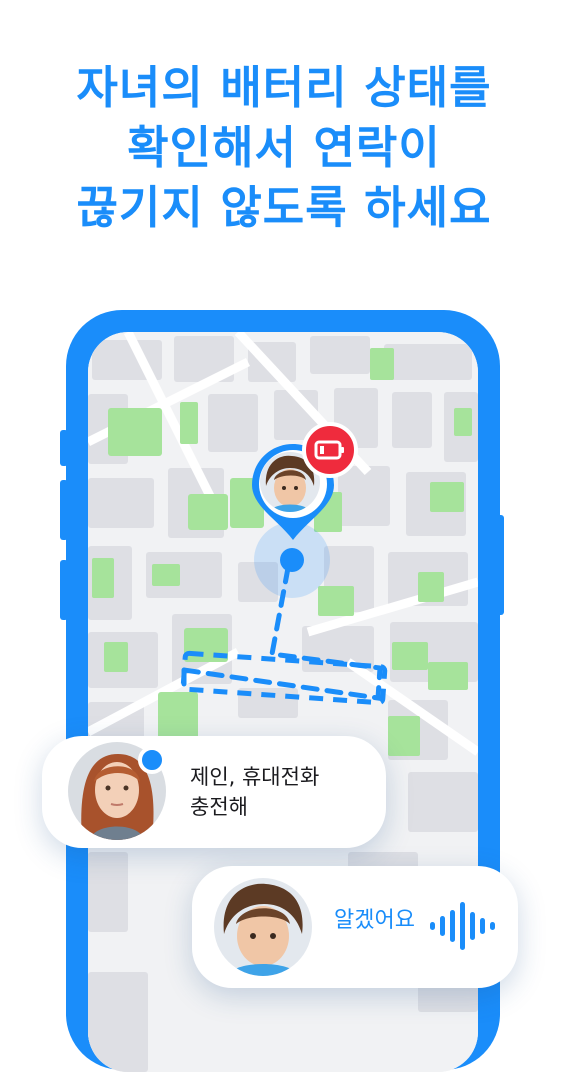 This screenshot has height=1072, width=568. I want to click on low-battery-icon, so click(329, 450).